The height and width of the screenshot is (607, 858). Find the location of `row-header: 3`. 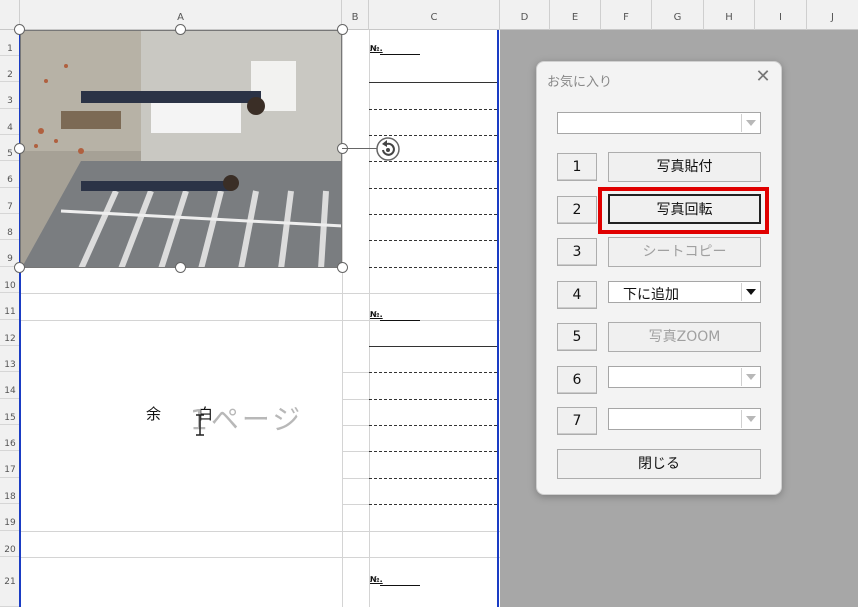

row-header: 3 is located at coordinates (10, 95).